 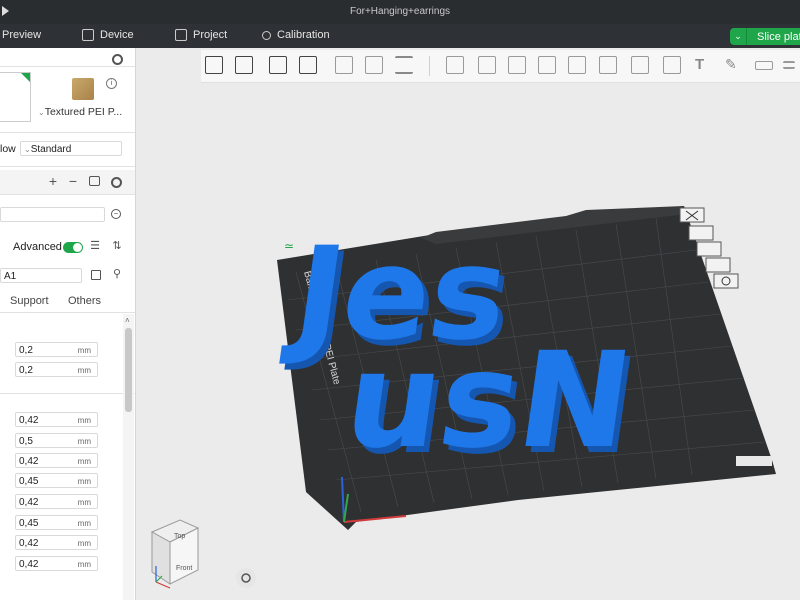 I want to click on project-tab: Project, so click(x=201, y=35).